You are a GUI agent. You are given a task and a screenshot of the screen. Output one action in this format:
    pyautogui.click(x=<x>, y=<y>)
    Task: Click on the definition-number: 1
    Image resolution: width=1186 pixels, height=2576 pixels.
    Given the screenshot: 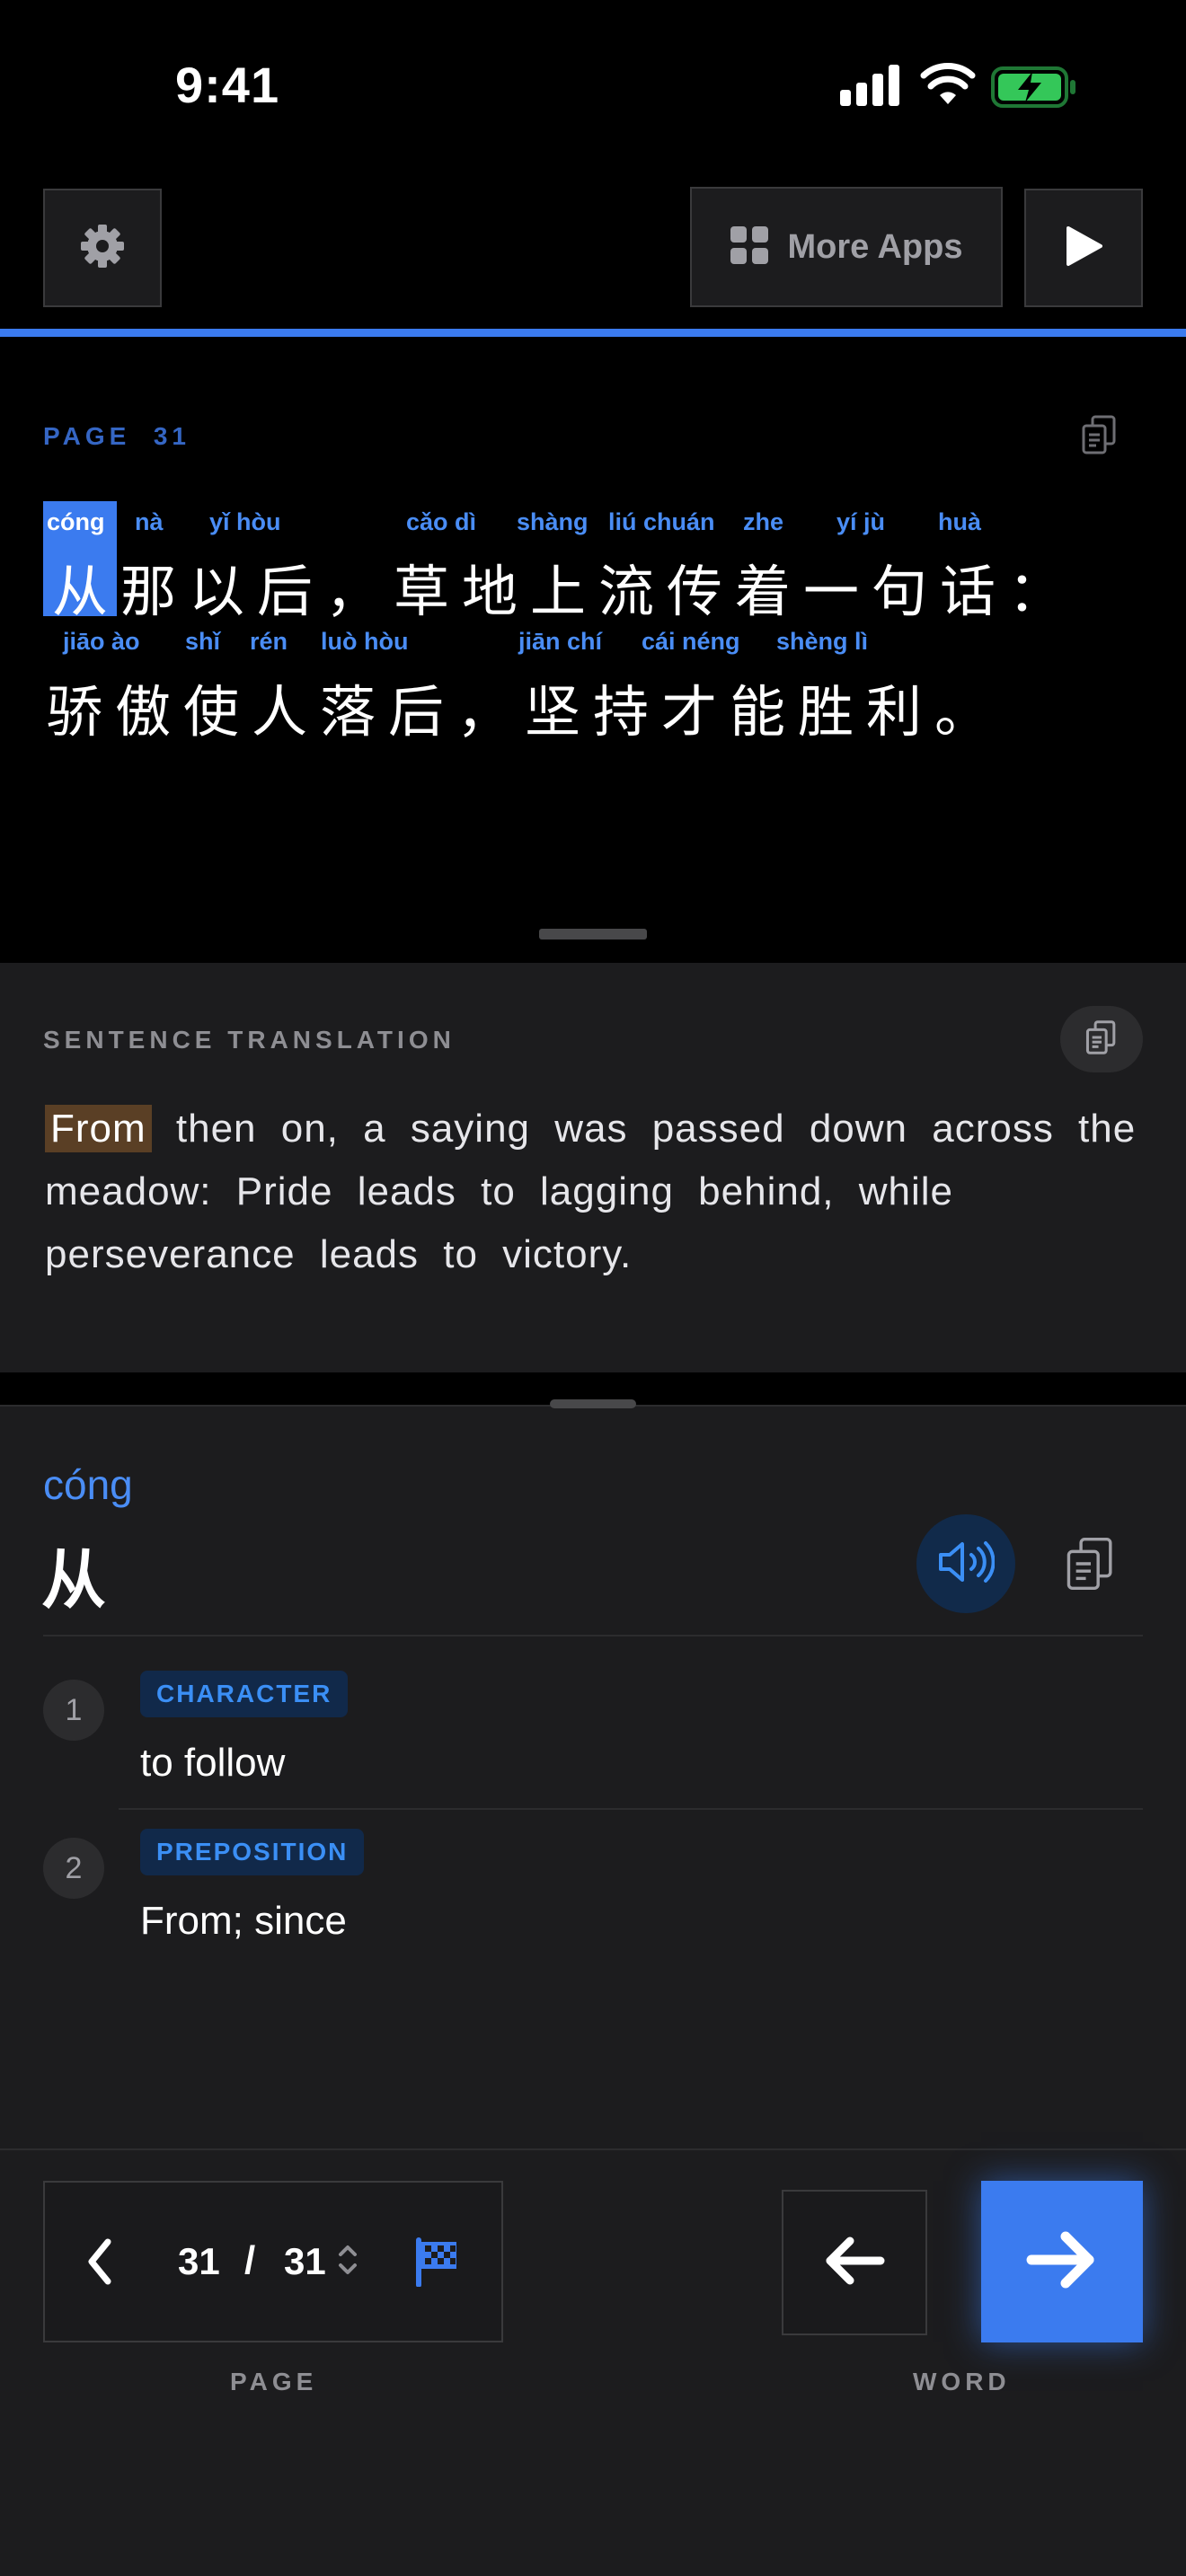 What is the action you would take?
    pyautogui.click(x=73, y=1710)
    